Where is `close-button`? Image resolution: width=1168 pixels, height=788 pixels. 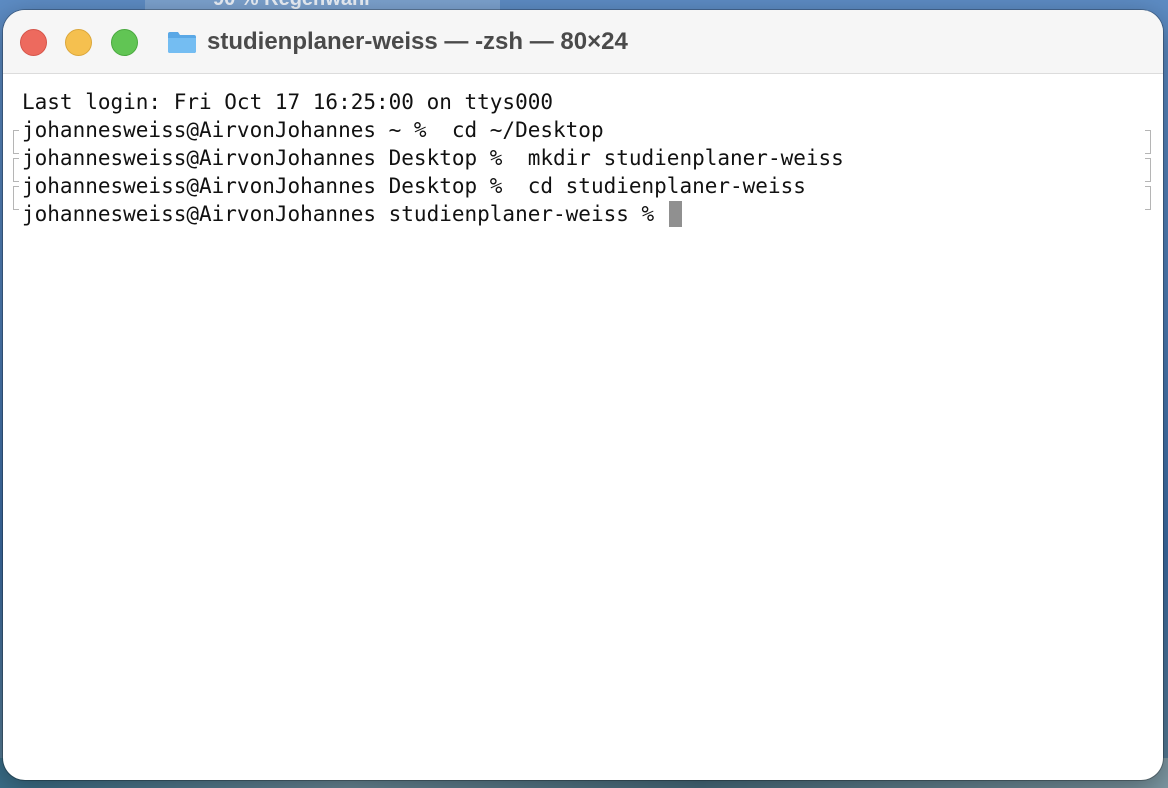 close-button is located at coordinates (33, 42).